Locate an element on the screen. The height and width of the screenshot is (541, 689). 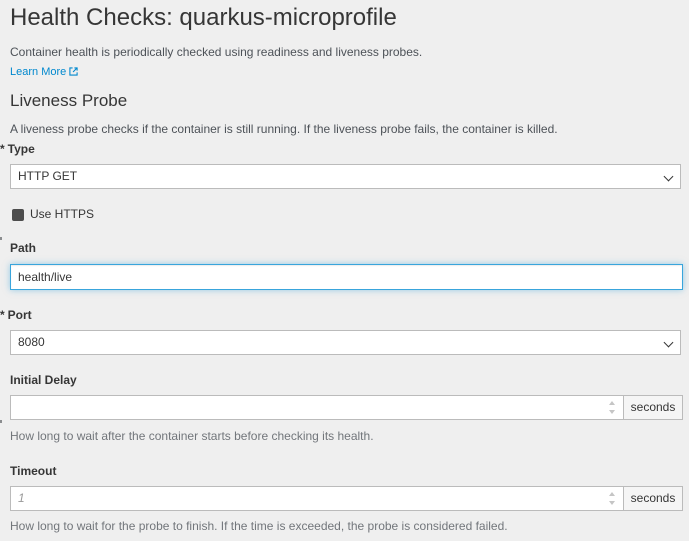
timeout-group: 1 seconds is located at coordinates (346, 498).